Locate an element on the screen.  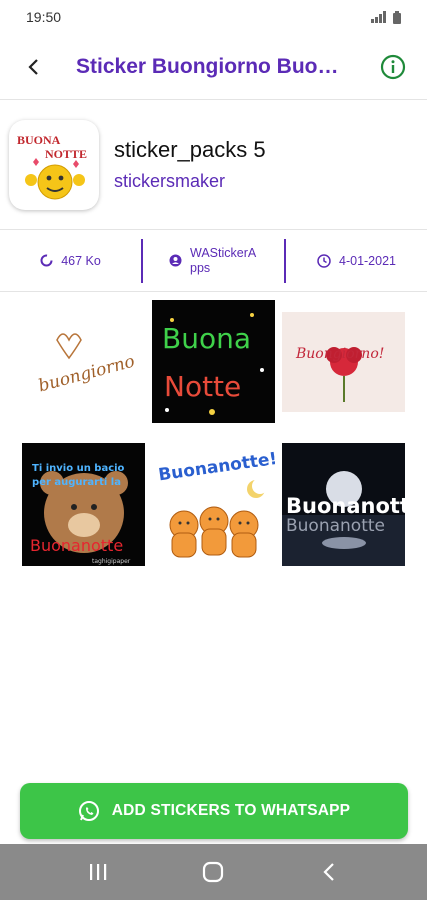
info-button is located at coordinates (393, 67).